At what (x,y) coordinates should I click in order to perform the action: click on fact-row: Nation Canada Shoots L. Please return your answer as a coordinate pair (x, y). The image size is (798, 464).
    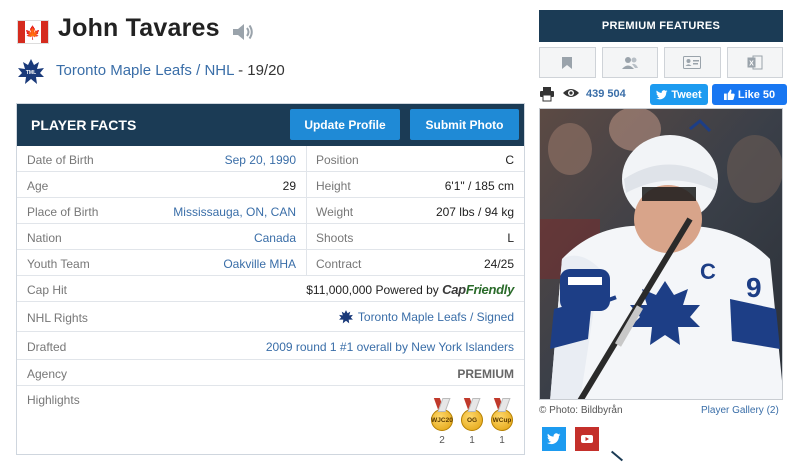
    Looking at the image, I should click on (270, 237).